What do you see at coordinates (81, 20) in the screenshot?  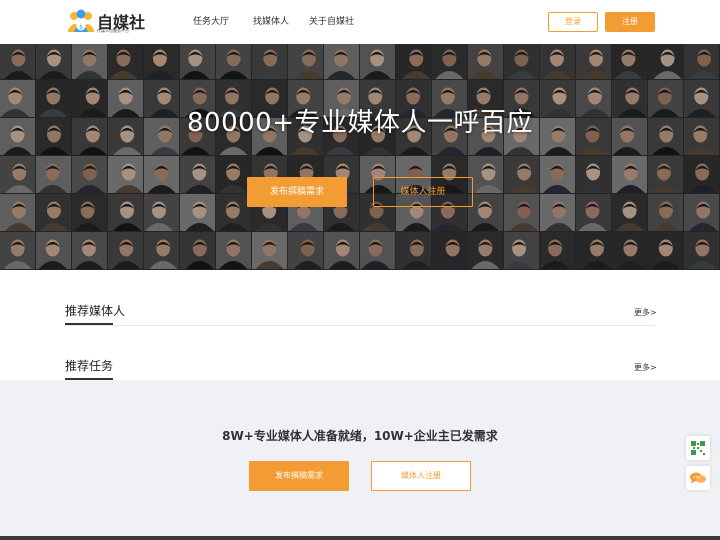 I see `people-logo-icon: $` at bounding box center [81, 20].